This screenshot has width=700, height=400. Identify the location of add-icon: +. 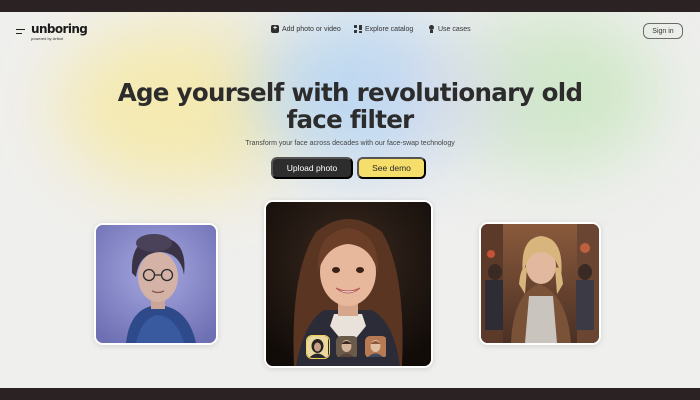
(275, 29).